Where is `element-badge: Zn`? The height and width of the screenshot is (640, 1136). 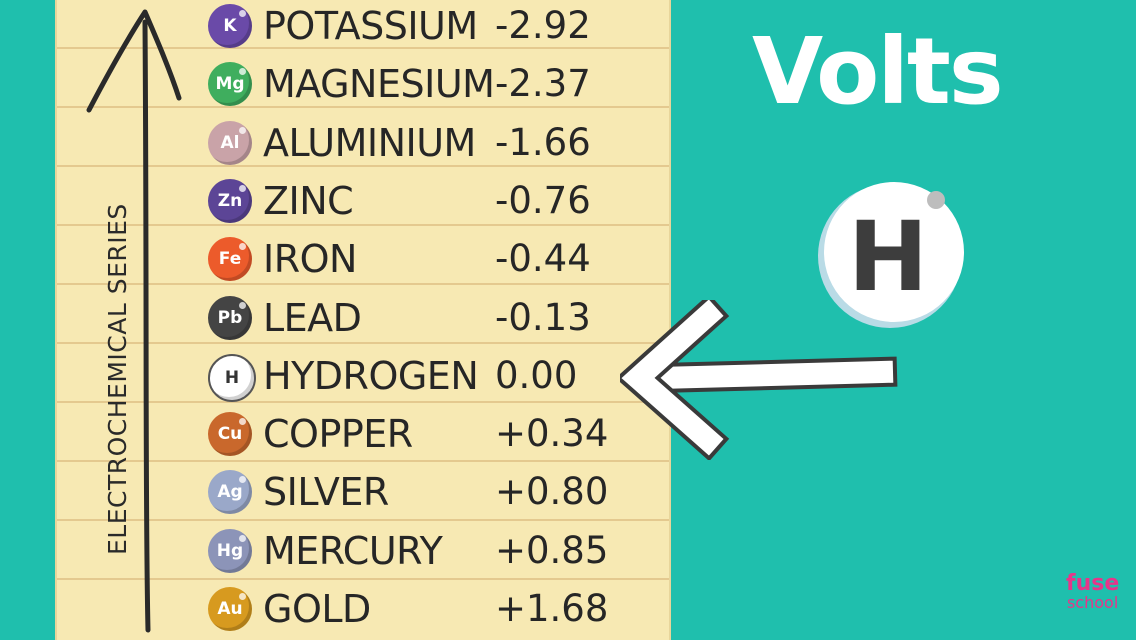 element-badge: Zn is located at coordinates (230, 200).